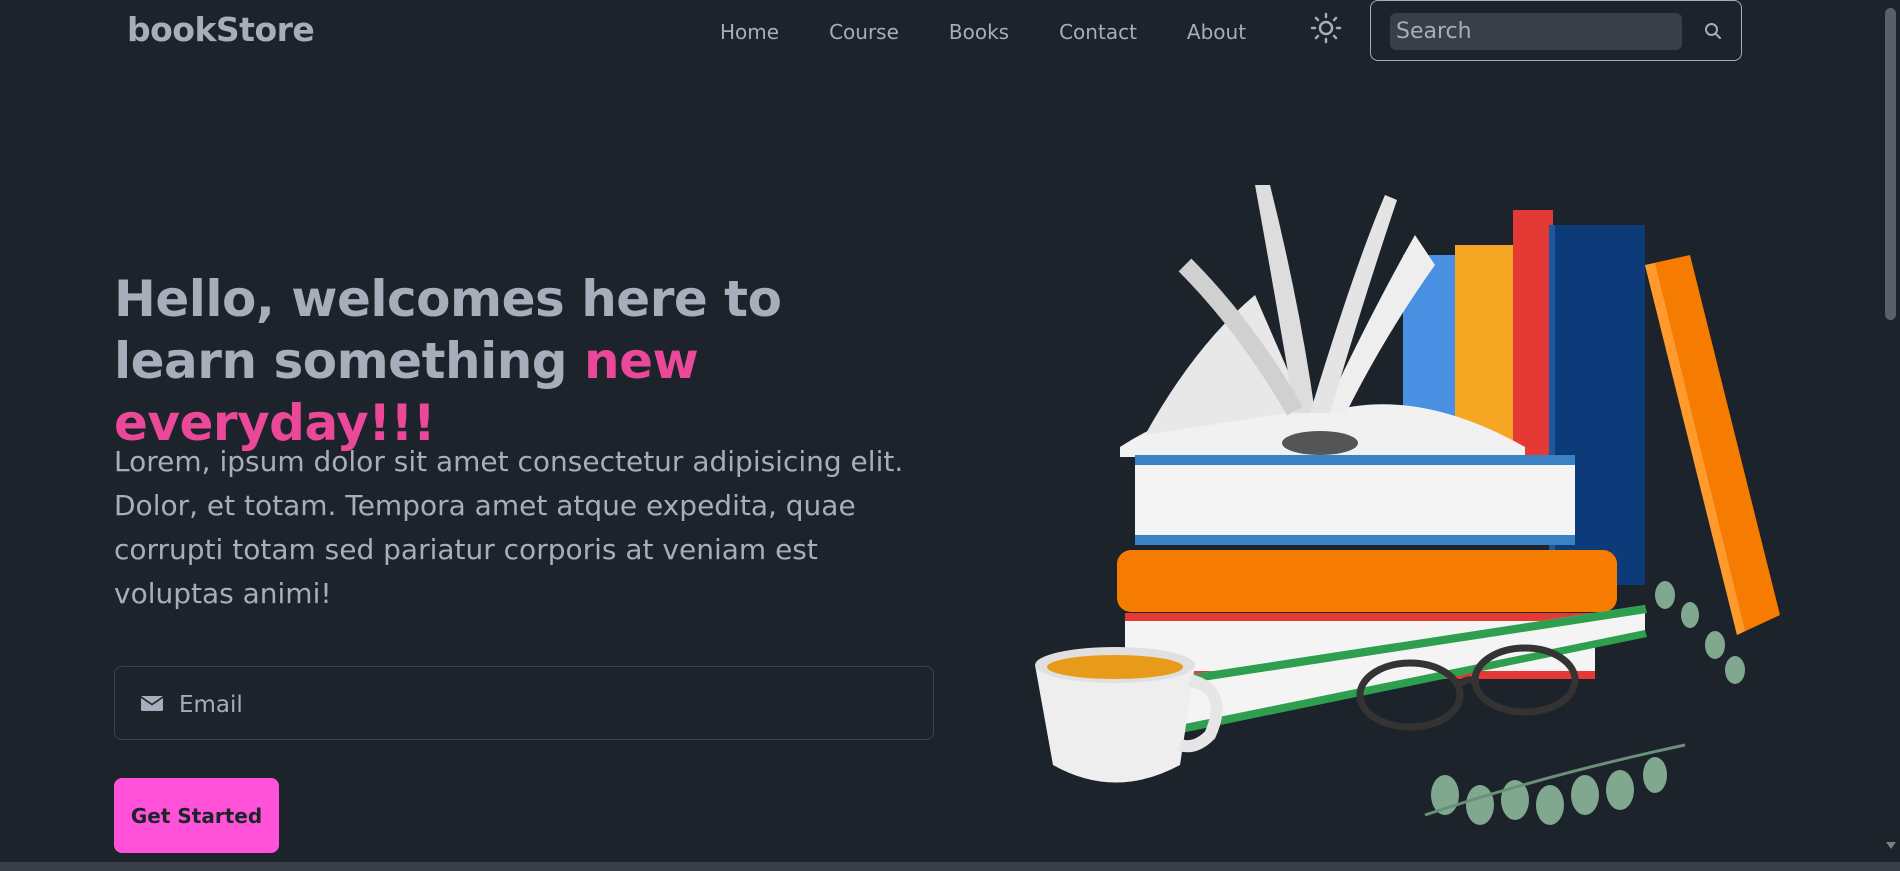 This screenshot has width=1900, height=871. I want to click on nav-link-books: Books, so click(979, 32).